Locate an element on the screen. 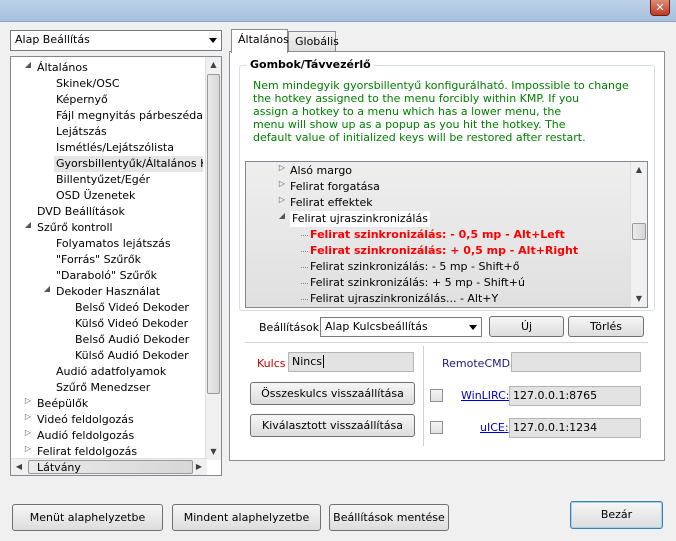 The width and height of the screenshot is (676, 541). reset-all-keys-button: Összeskulcs visszaállítása is located at coordinates (332, 393).